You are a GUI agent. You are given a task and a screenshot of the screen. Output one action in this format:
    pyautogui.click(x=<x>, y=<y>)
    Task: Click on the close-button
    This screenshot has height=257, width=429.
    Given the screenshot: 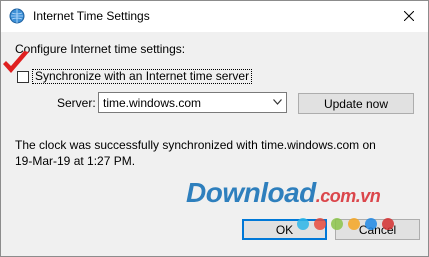 What is the action you would take?
    pyautogui.click(x=409, y=16)
    